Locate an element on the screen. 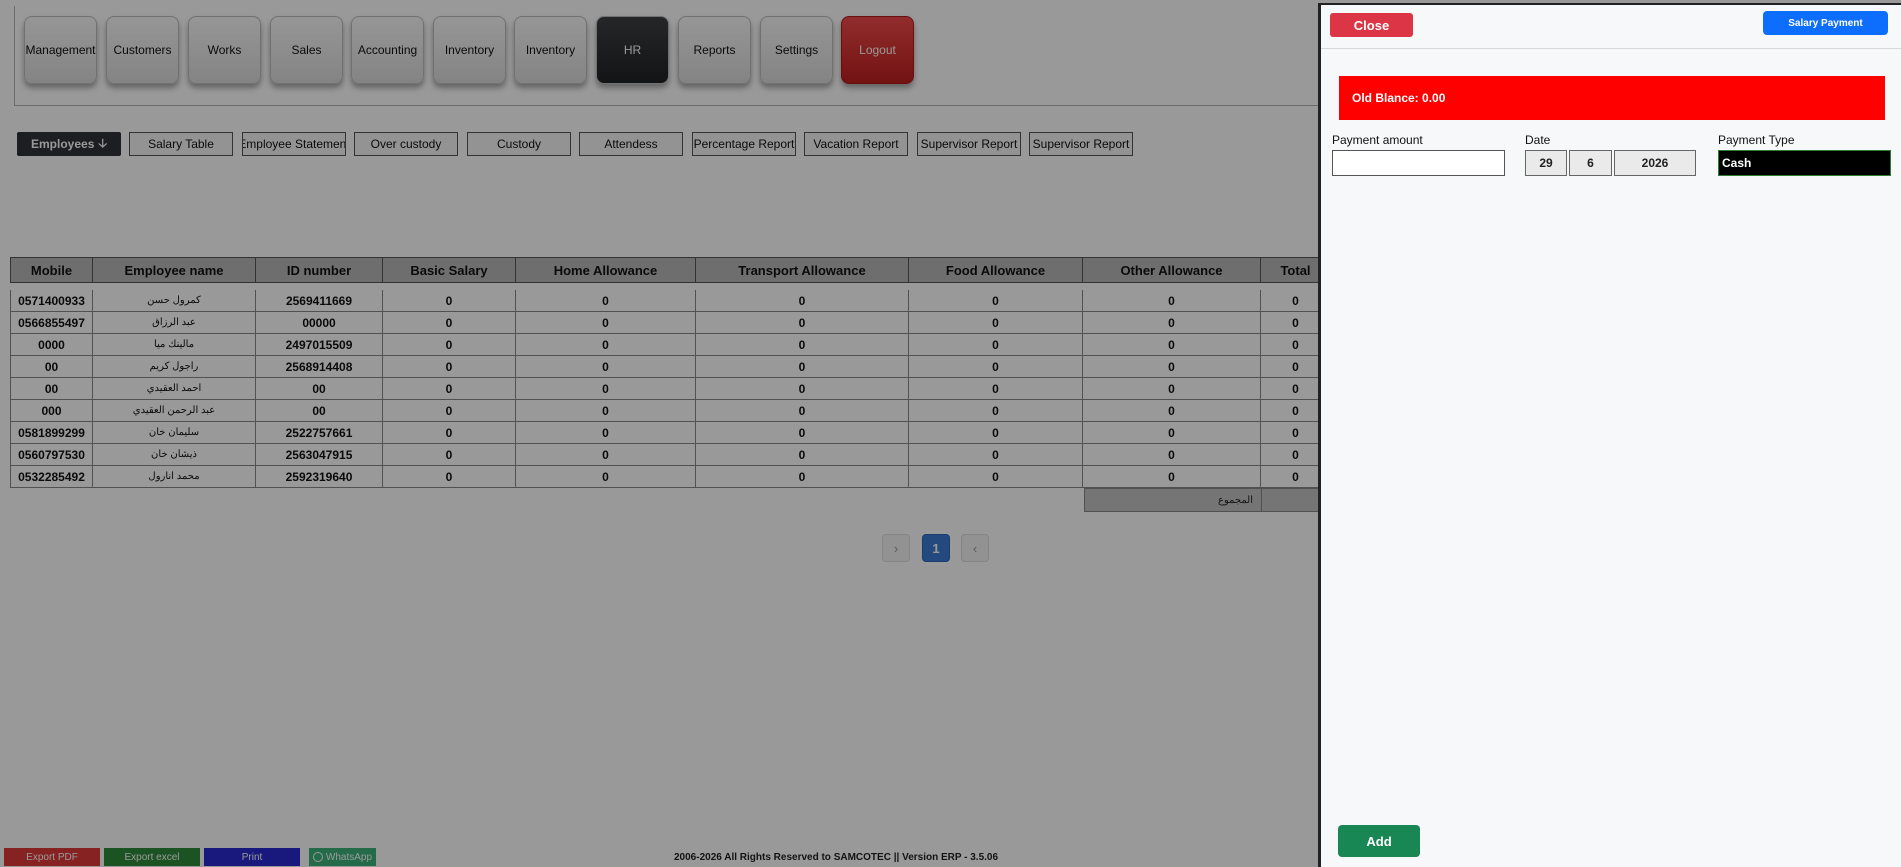  payment-type-select: Cash is located at coordinates (1804, 163).